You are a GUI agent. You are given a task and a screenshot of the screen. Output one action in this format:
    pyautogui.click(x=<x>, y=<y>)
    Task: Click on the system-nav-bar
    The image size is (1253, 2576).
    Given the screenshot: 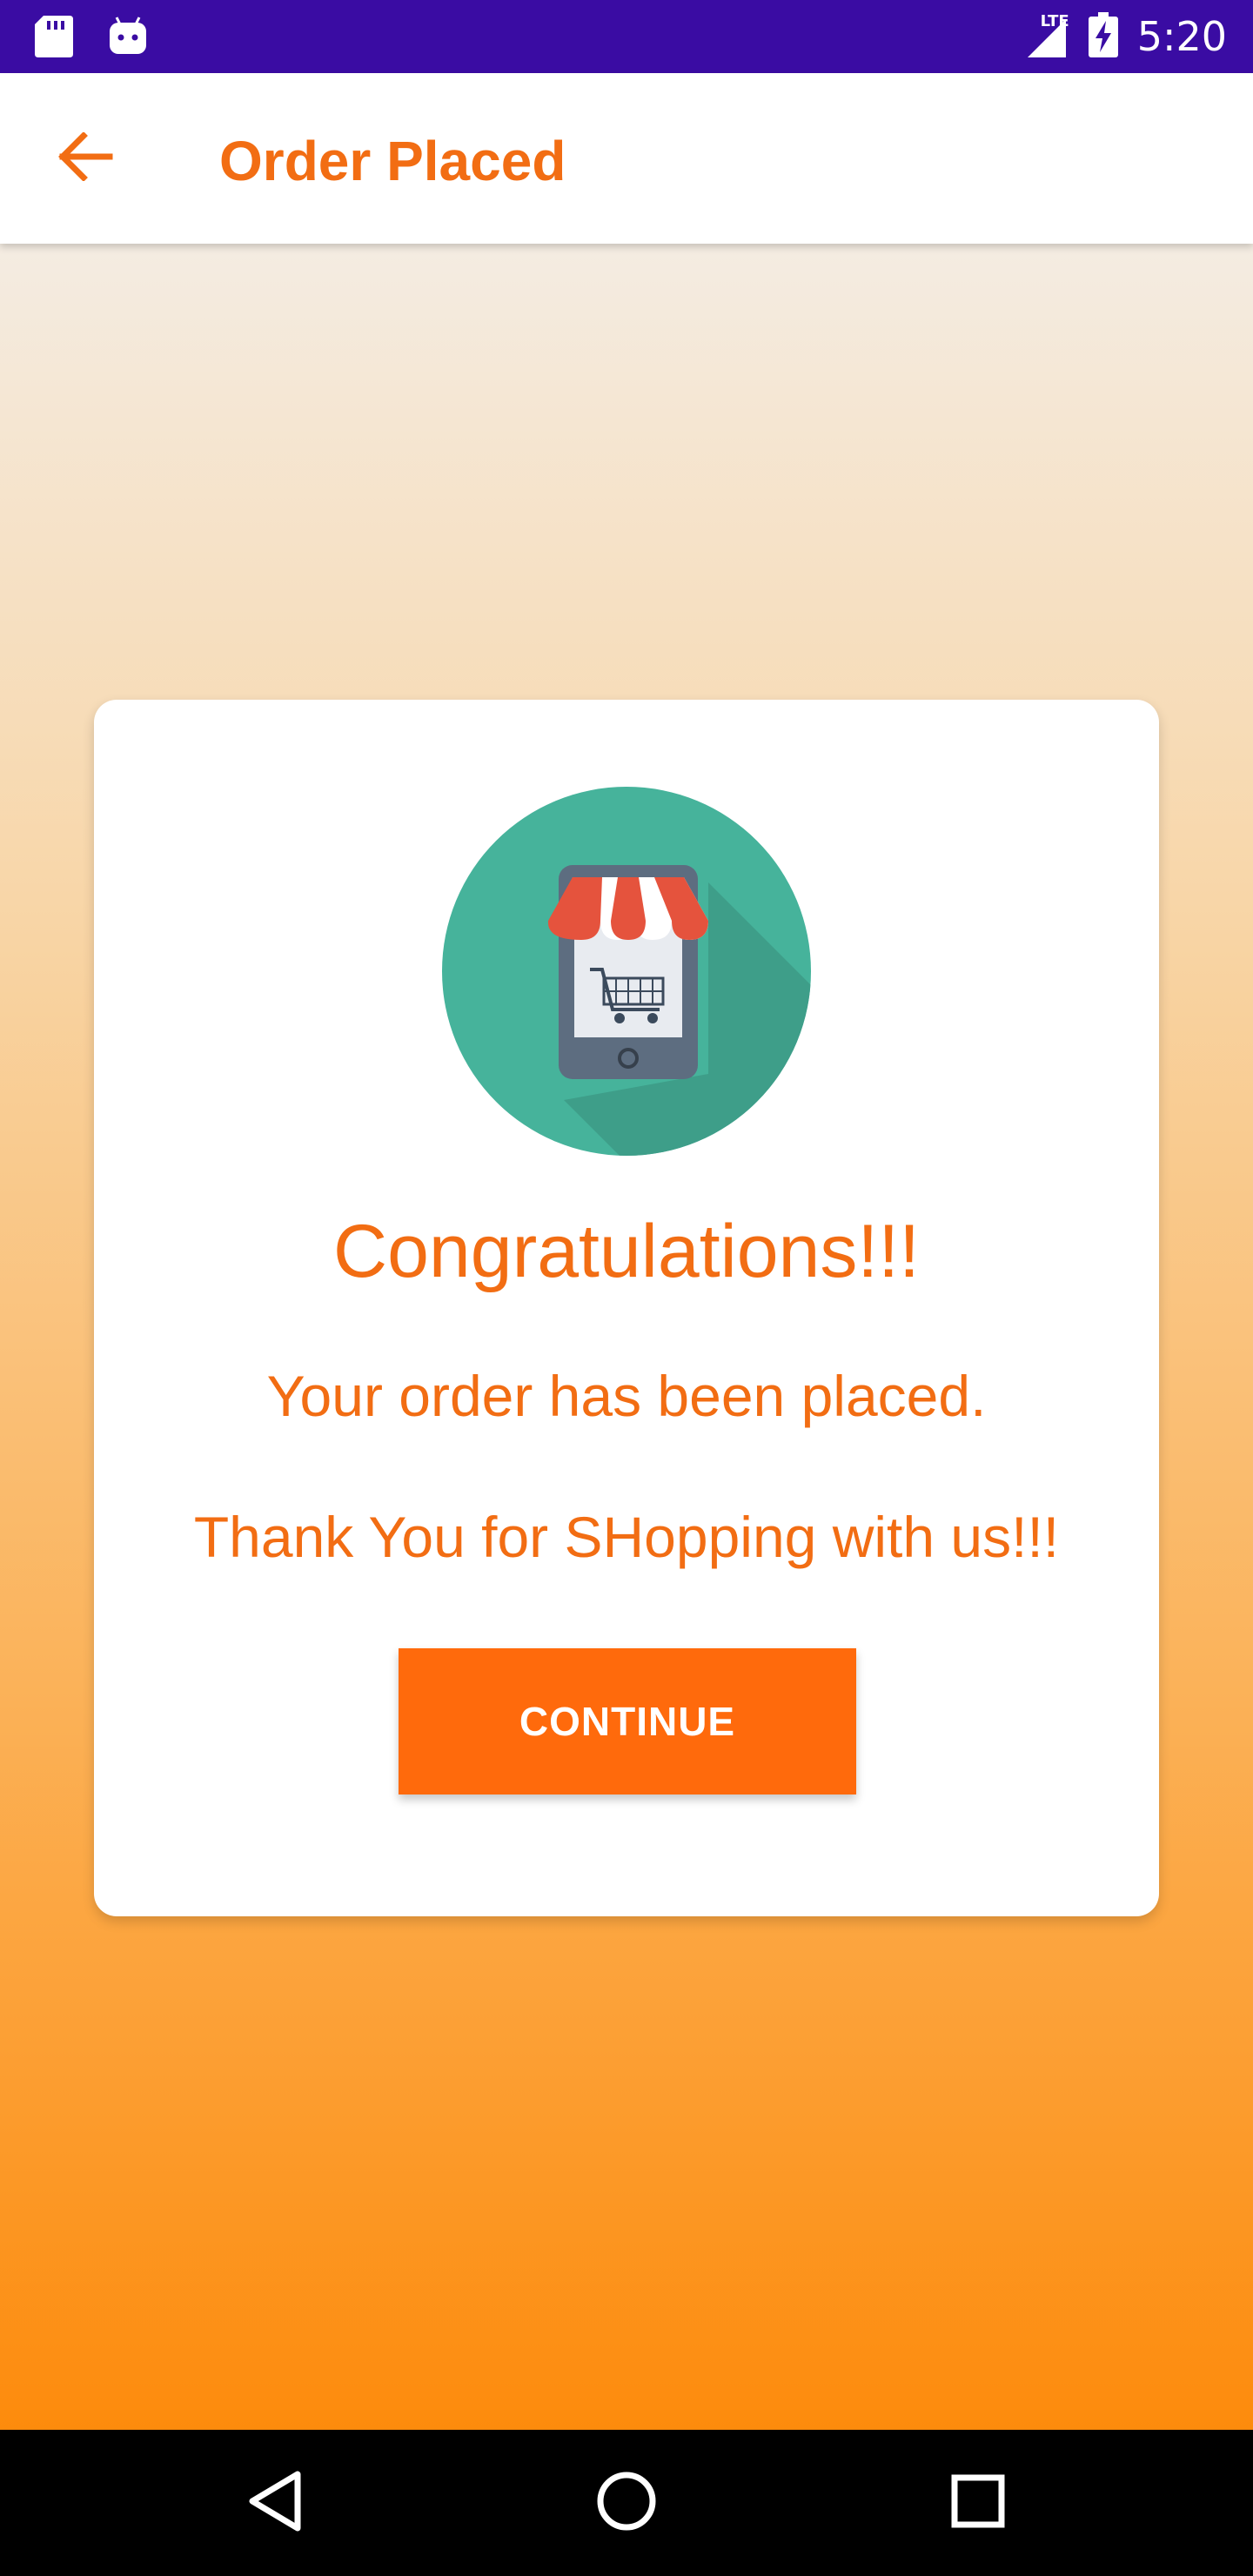 What is the action you would take?
    pyautogui.click(x=626, y=2503)
    